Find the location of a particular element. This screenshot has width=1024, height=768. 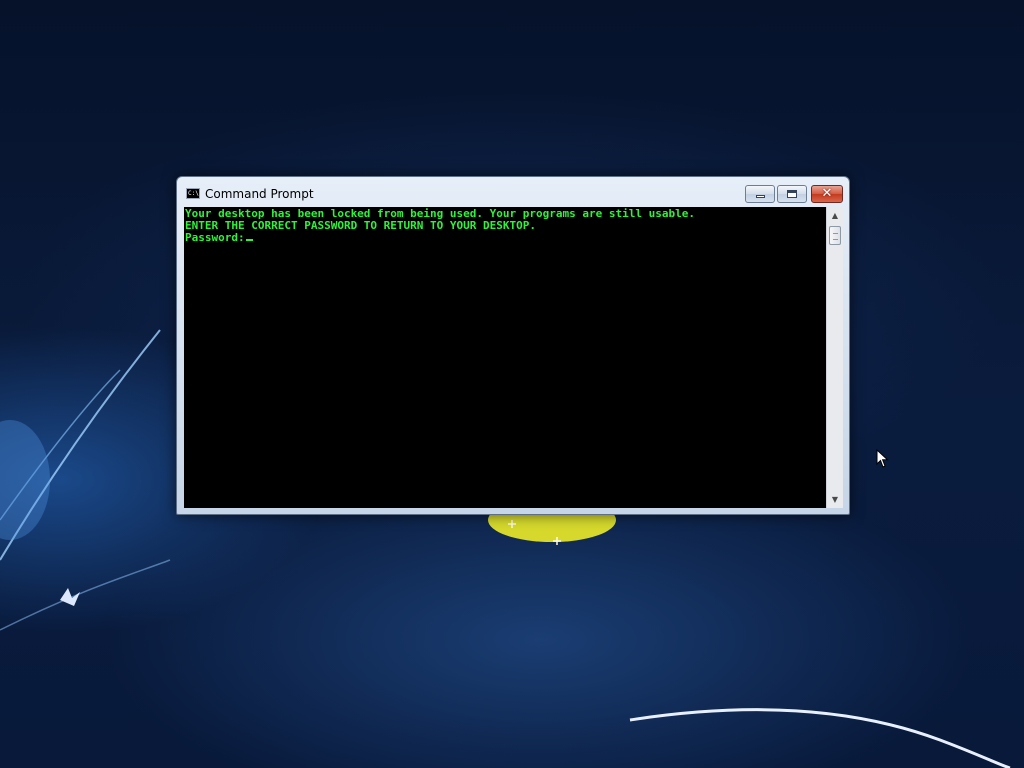

scroll-thumb is located at coordinates (835, 235).